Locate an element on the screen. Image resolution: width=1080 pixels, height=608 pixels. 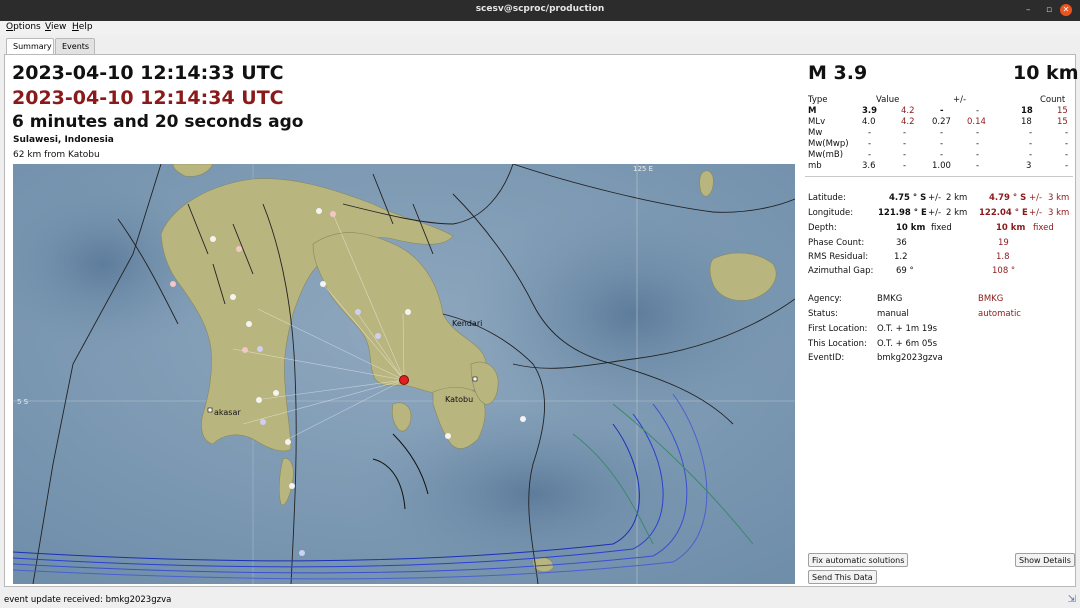
resize-grip-icon: ⇲ is located at coordinates (1072, 599).